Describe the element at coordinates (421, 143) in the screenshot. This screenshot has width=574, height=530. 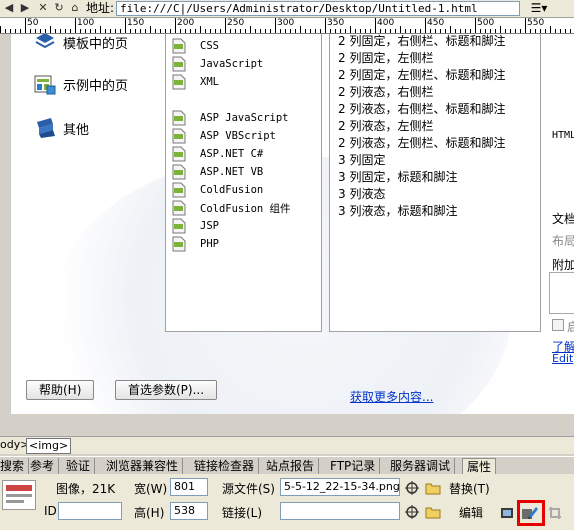
I see `layout-item: 2 列液态，左侧栏、标题和脚注` at that location.